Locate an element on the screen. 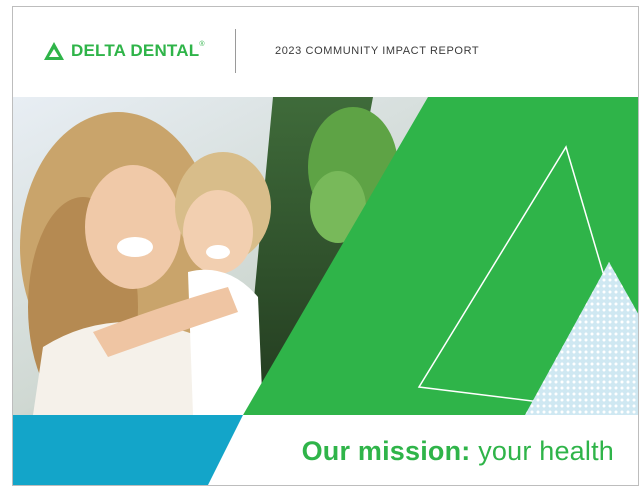  cover-footer: Our mission: your health is located at coordinates (325, 450).